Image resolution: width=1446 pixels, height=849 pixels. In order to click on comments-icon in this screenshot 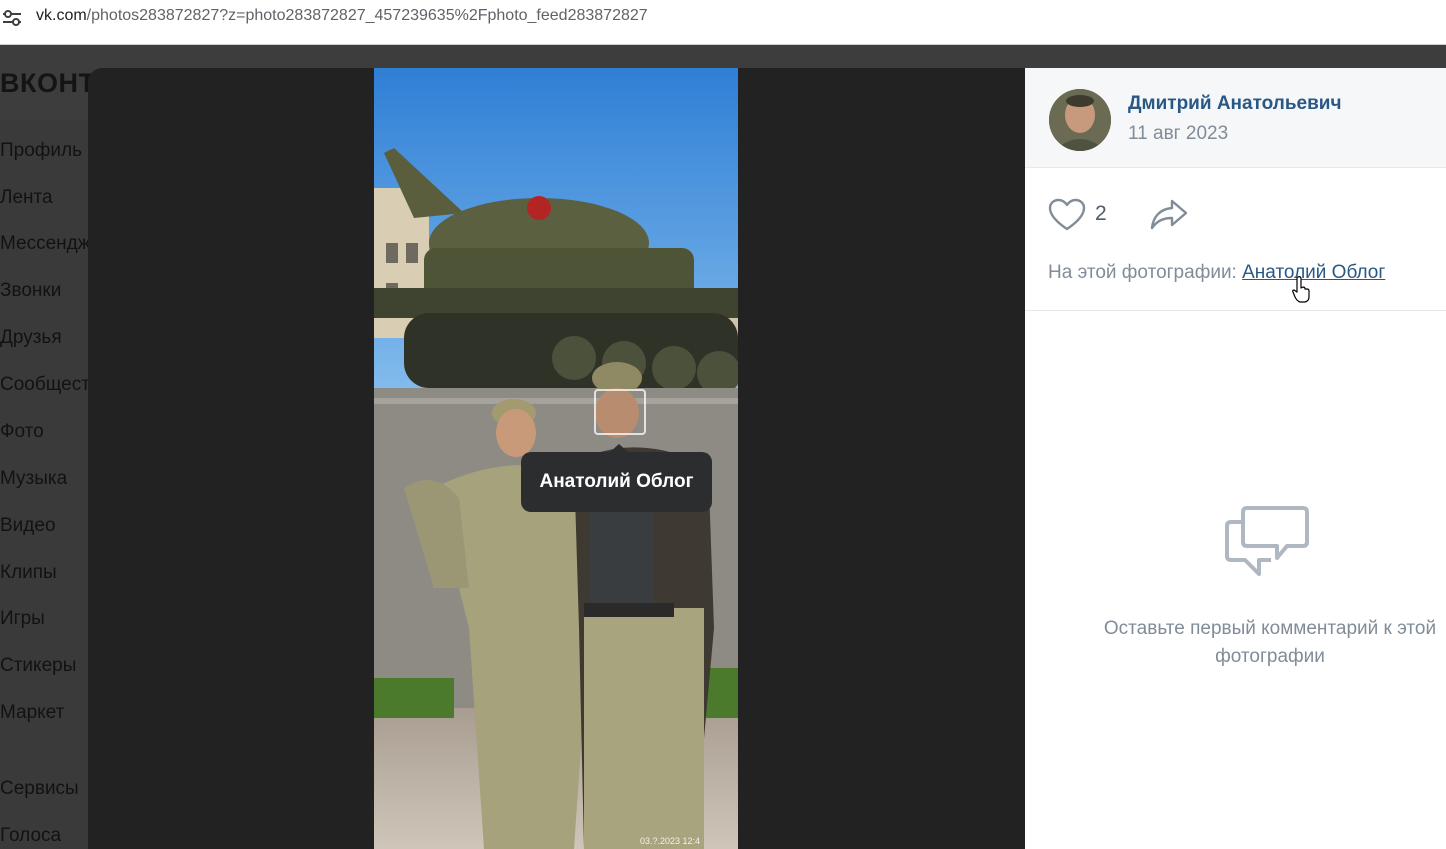, I will do `click(1267, 541)`.